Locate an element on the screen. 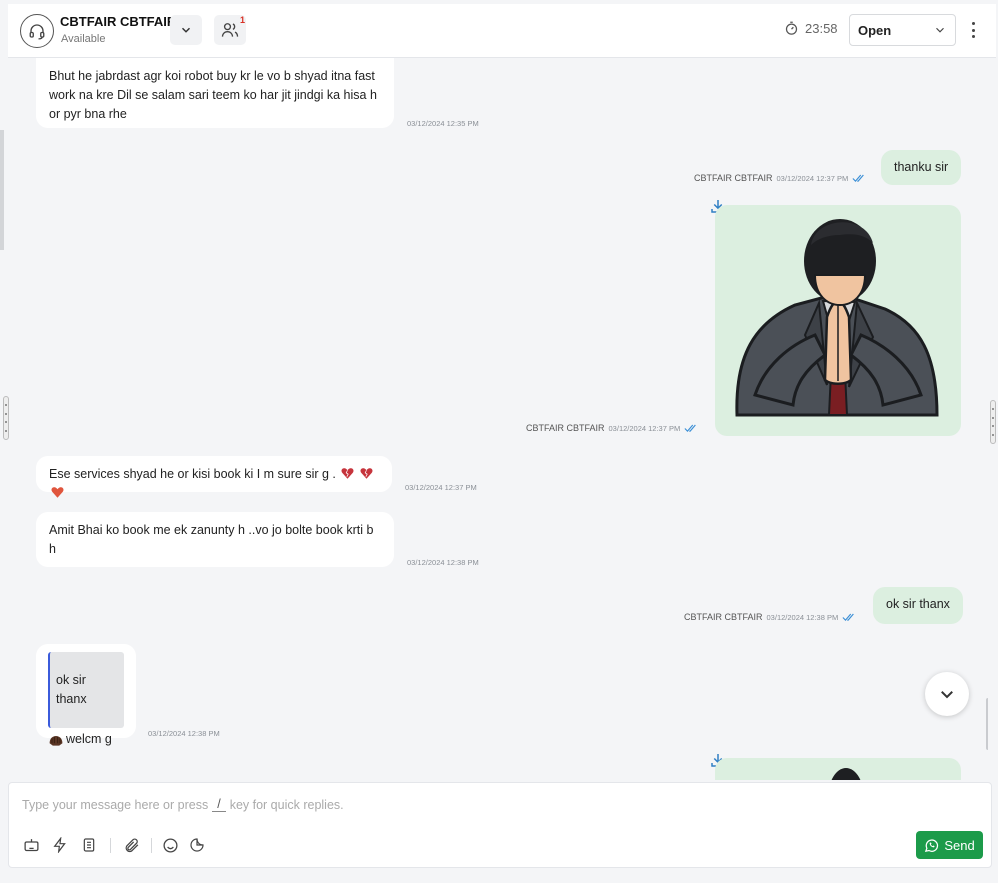  scroll-to-bottom-button is located at coordinates (947, 694).